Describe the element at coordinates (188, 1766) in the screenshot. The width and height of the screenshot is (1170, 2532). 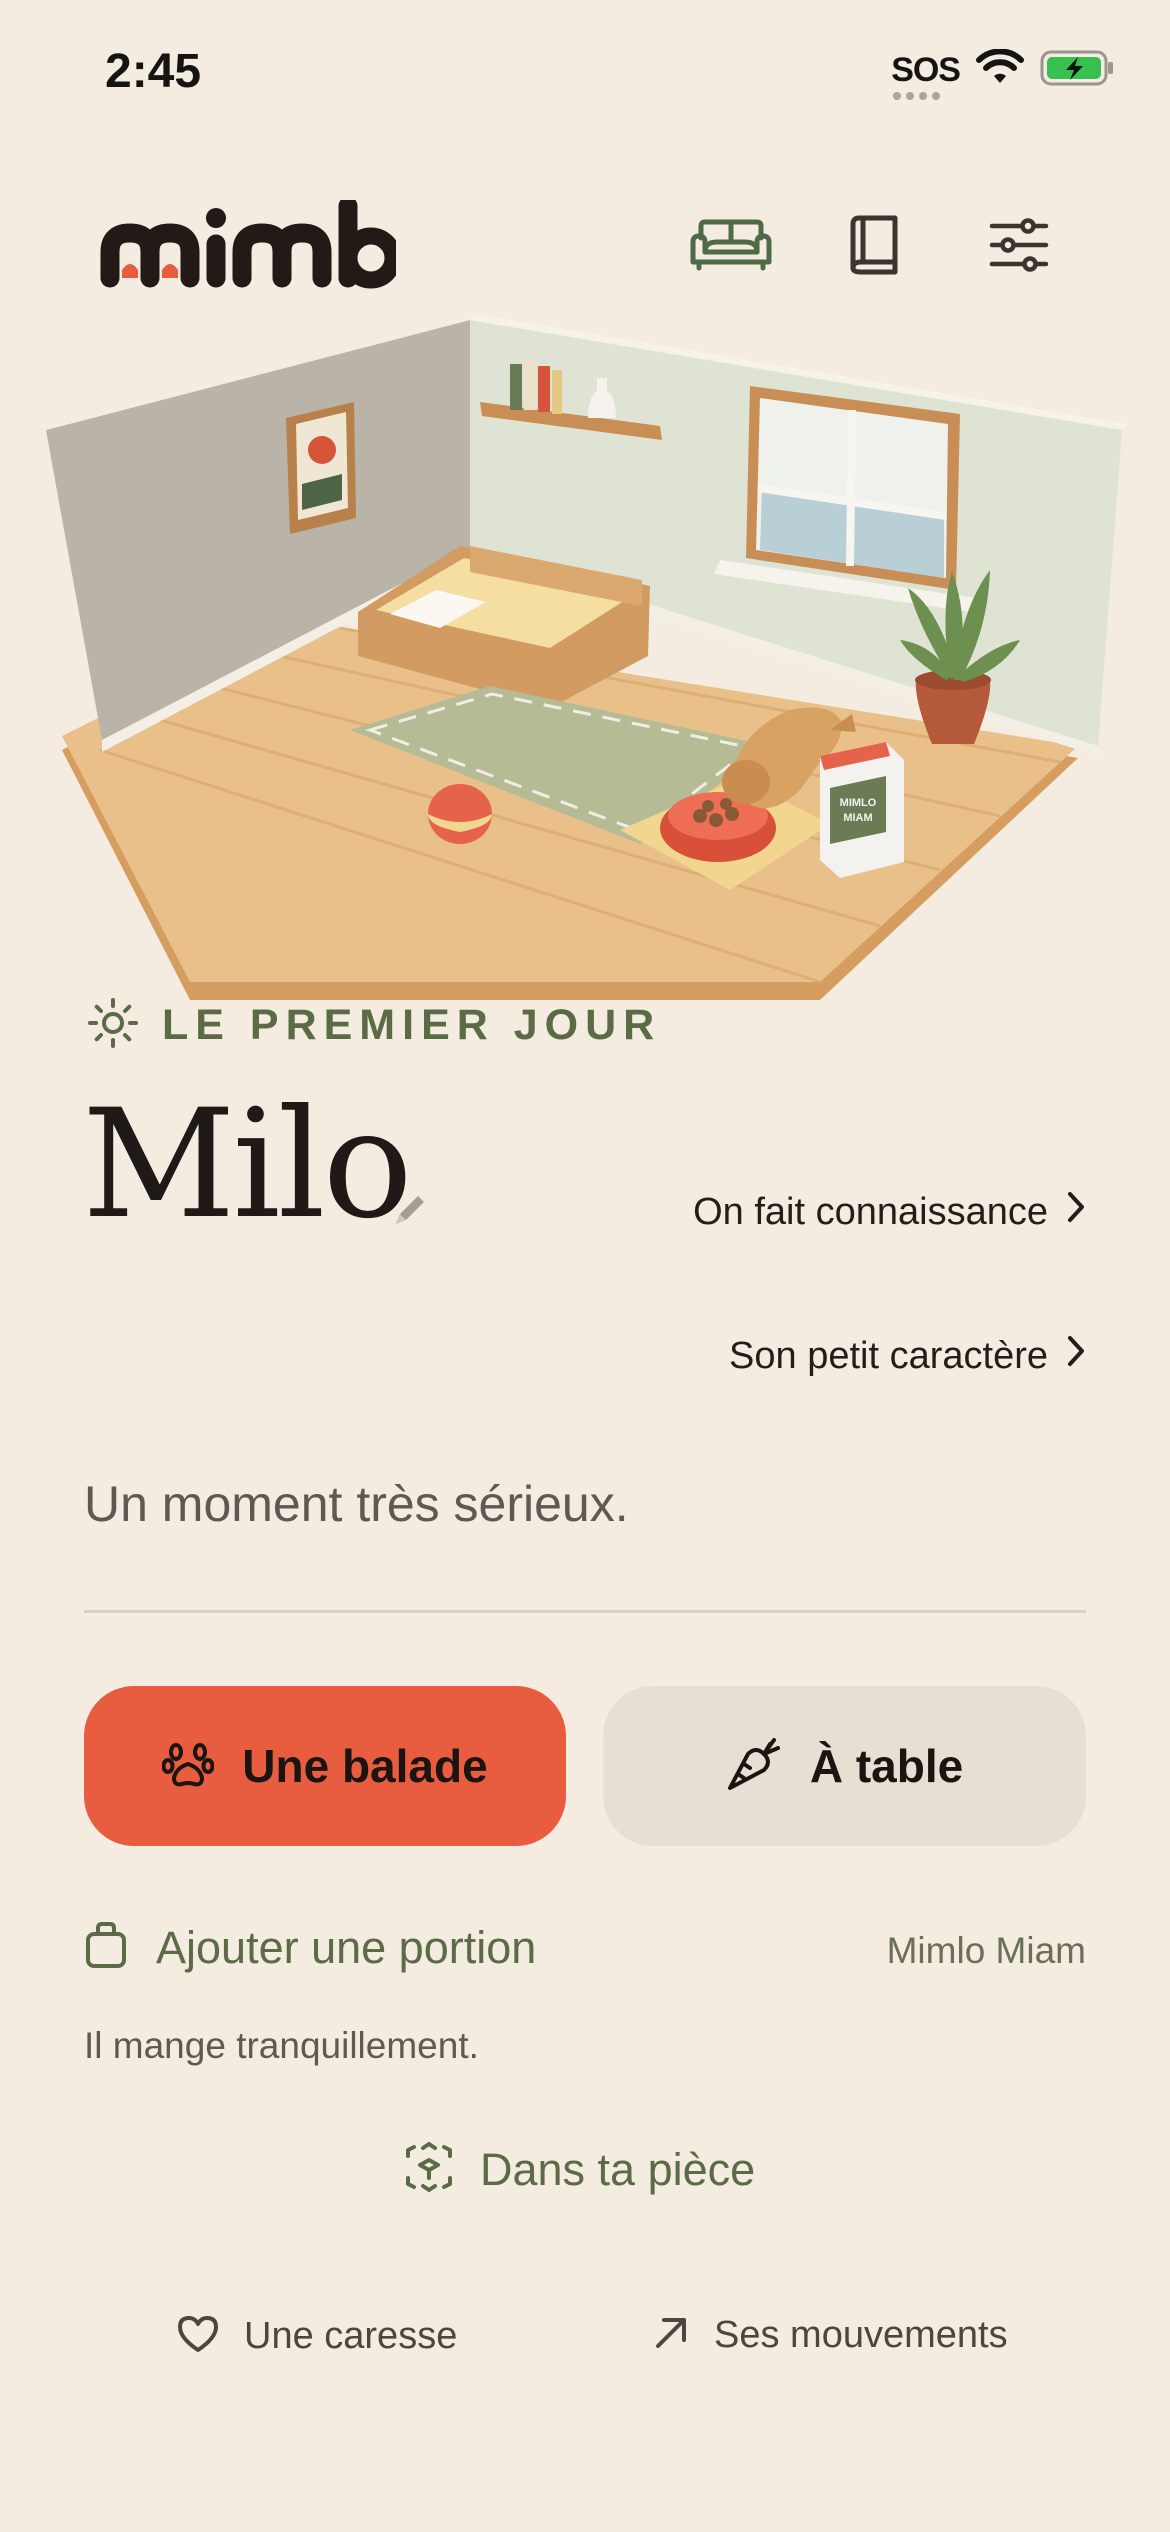
I see `paw-icon` at that location.